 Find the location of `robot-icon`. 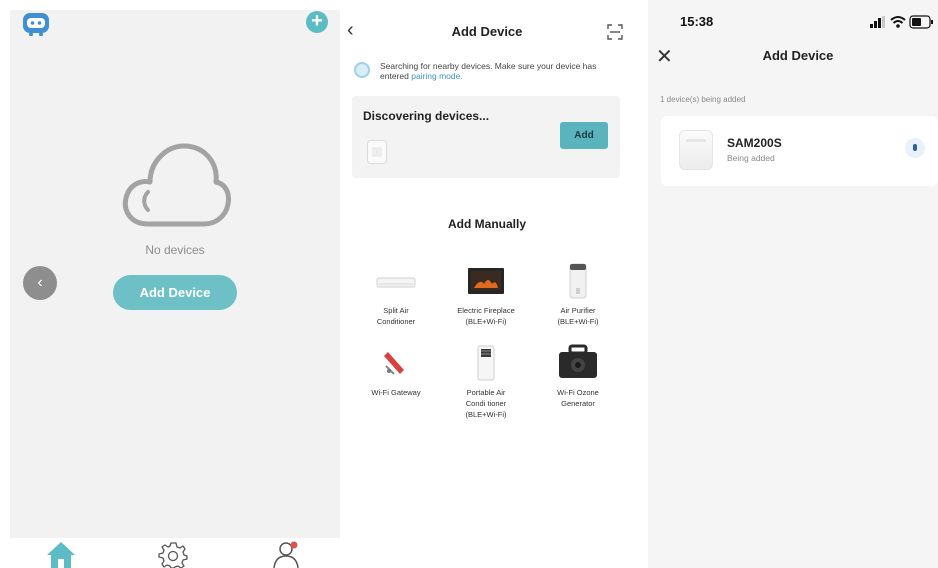

robot-icon is located at coordinates (36, 23).